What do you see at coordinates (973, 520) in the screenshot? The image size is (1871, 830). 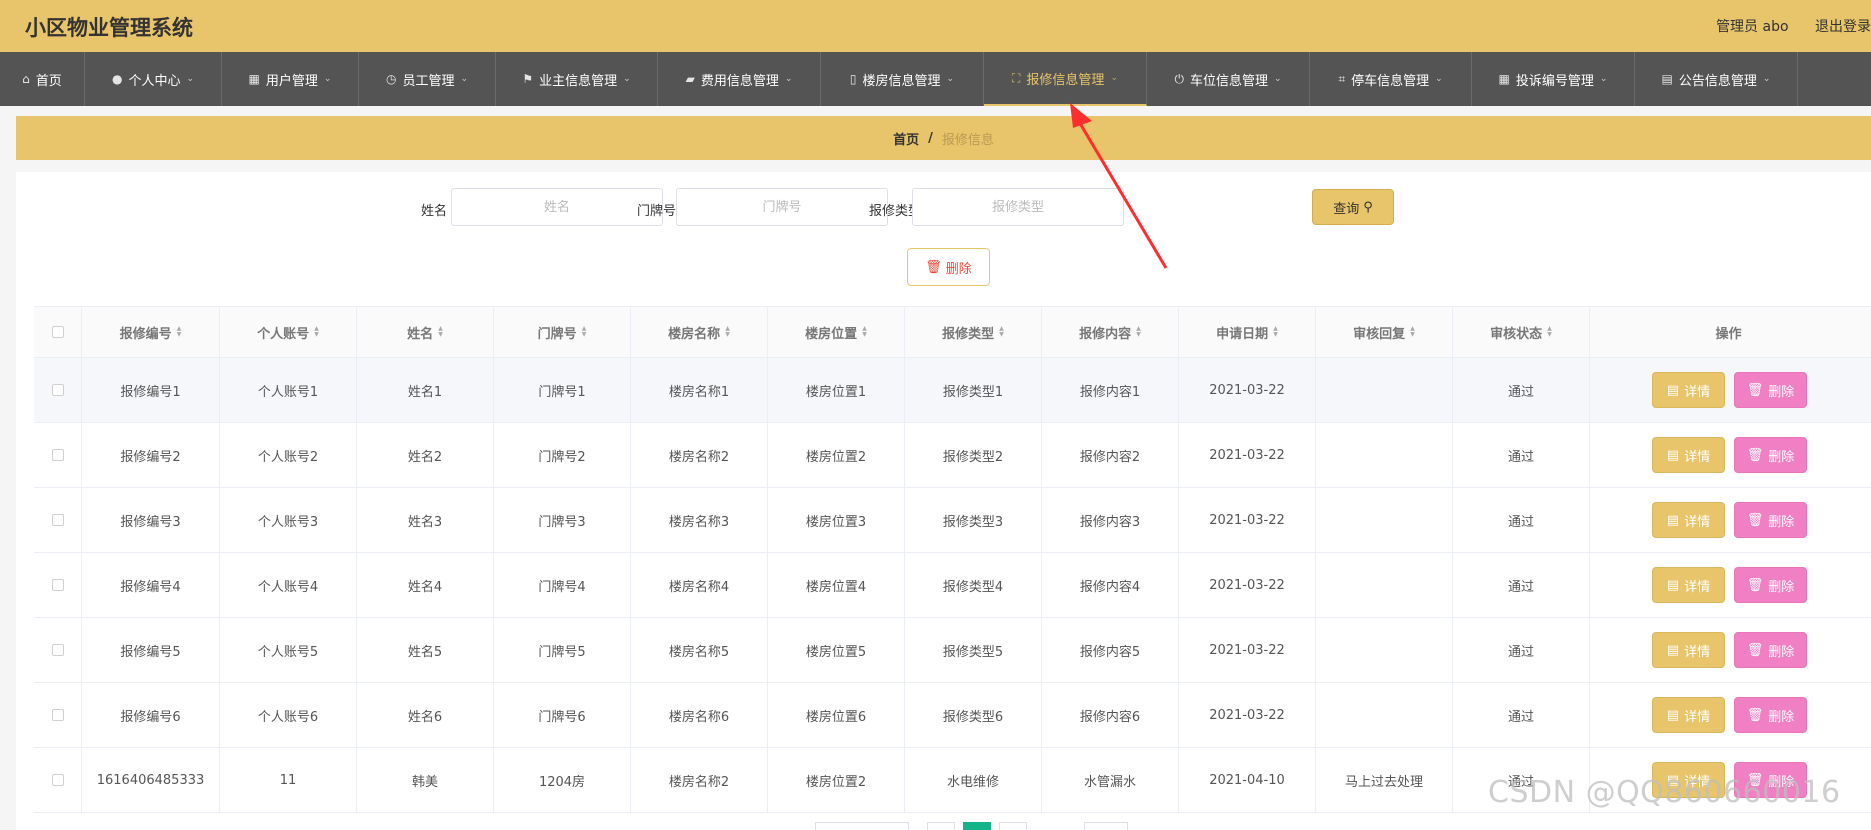 I see `table-cell: 报修类型3` at bounding box center [973, 520].